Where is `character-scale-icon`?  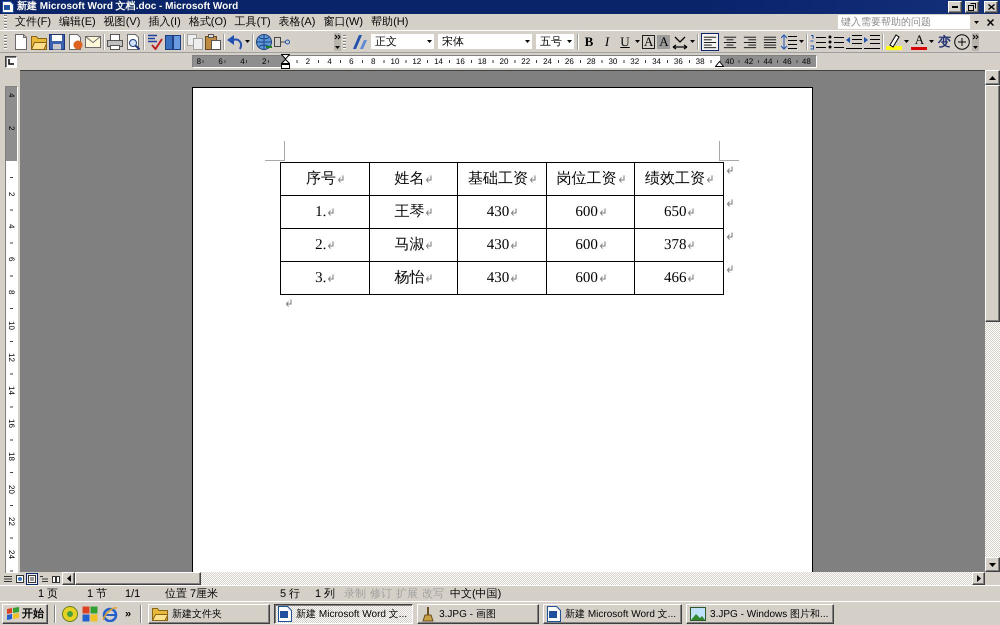 character-scale-icon is located at coordinates (680, 42).